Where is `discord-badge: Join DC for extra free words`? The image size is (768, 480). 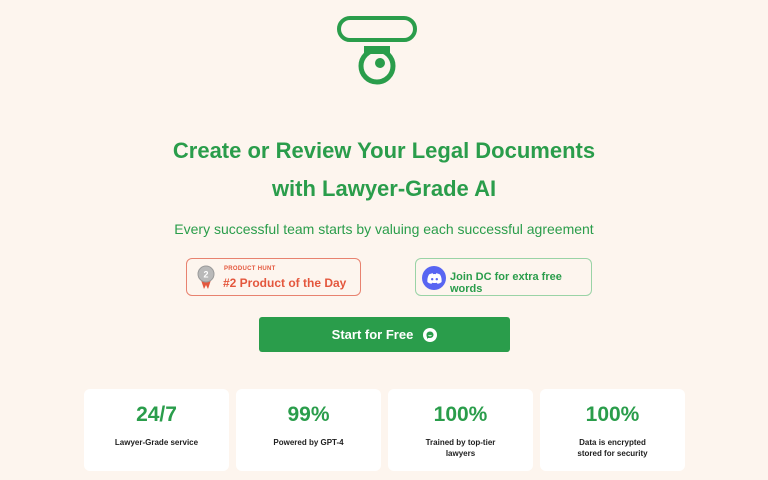 discord-badge: Join DC for extra free words is located at coordinates (503, 277).